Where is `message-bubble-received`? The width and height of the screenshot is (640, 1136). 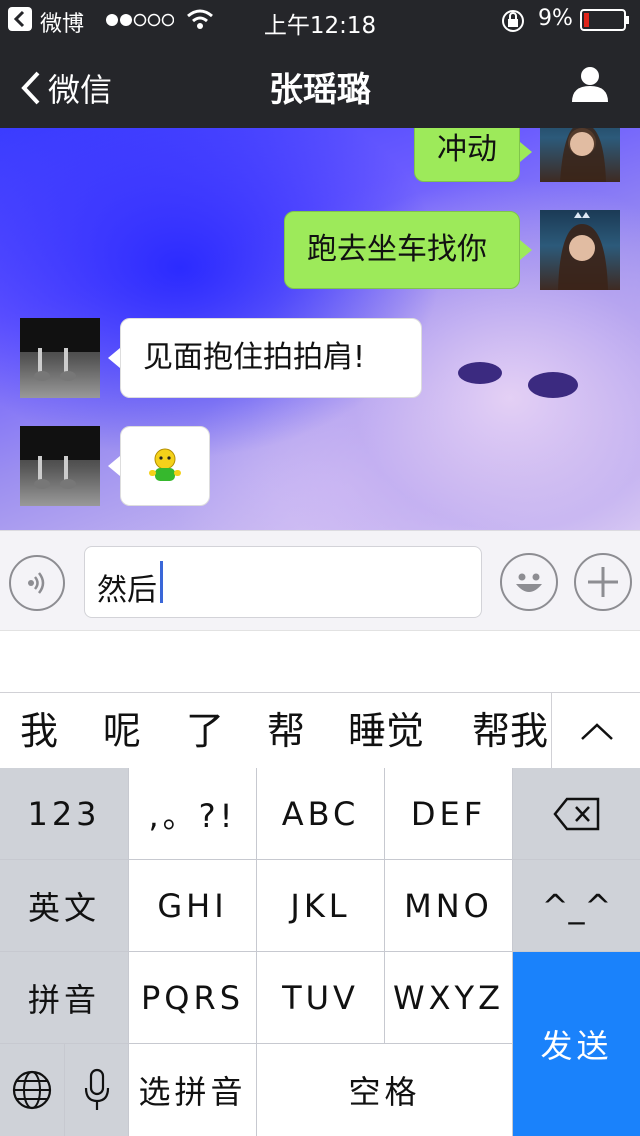 message-bubble-received is located at coordinates (165, 466).